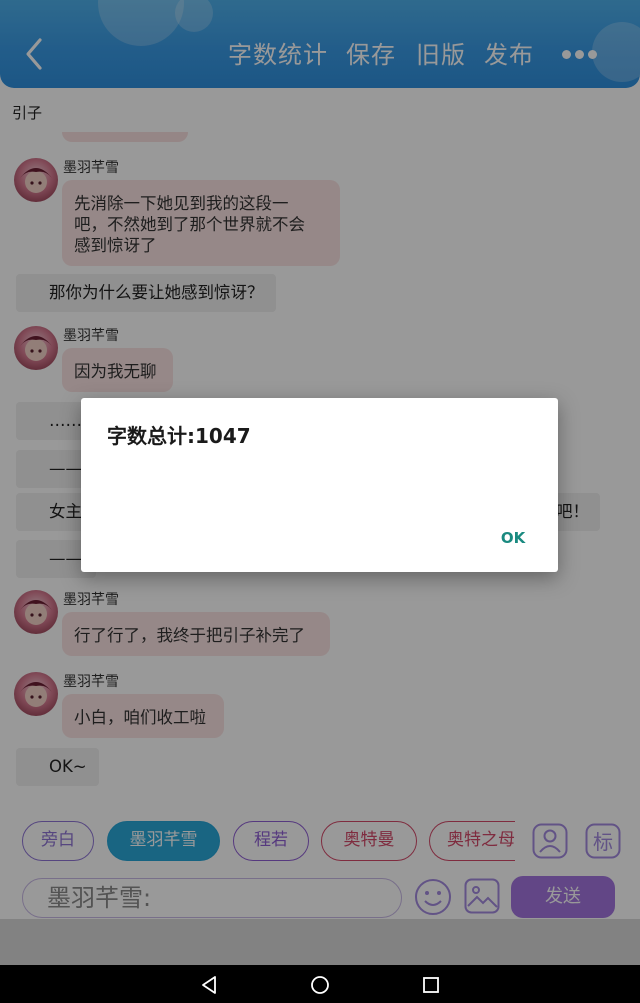 The width and height of the screenshot is (640, 1003). What do you see at coordinates (319, 485) in the screenshot?
I see `word-count-dialog: 字数总计:1047 OK` at bounding box center [319, 485].